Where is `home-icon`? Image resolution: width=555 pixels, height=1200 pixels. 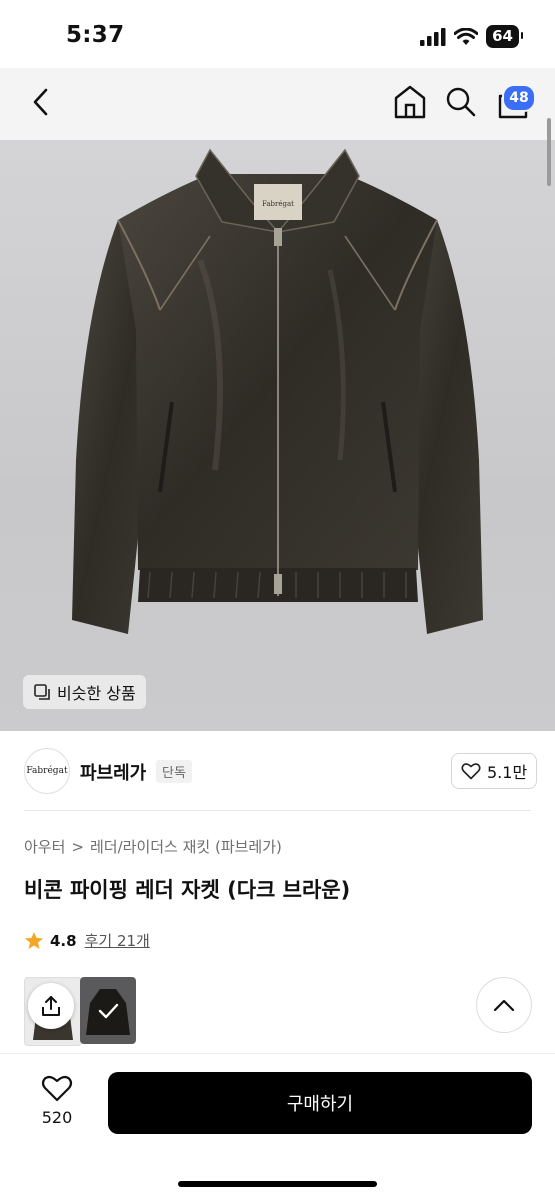 home-icon is located at coordinates (410, 102).